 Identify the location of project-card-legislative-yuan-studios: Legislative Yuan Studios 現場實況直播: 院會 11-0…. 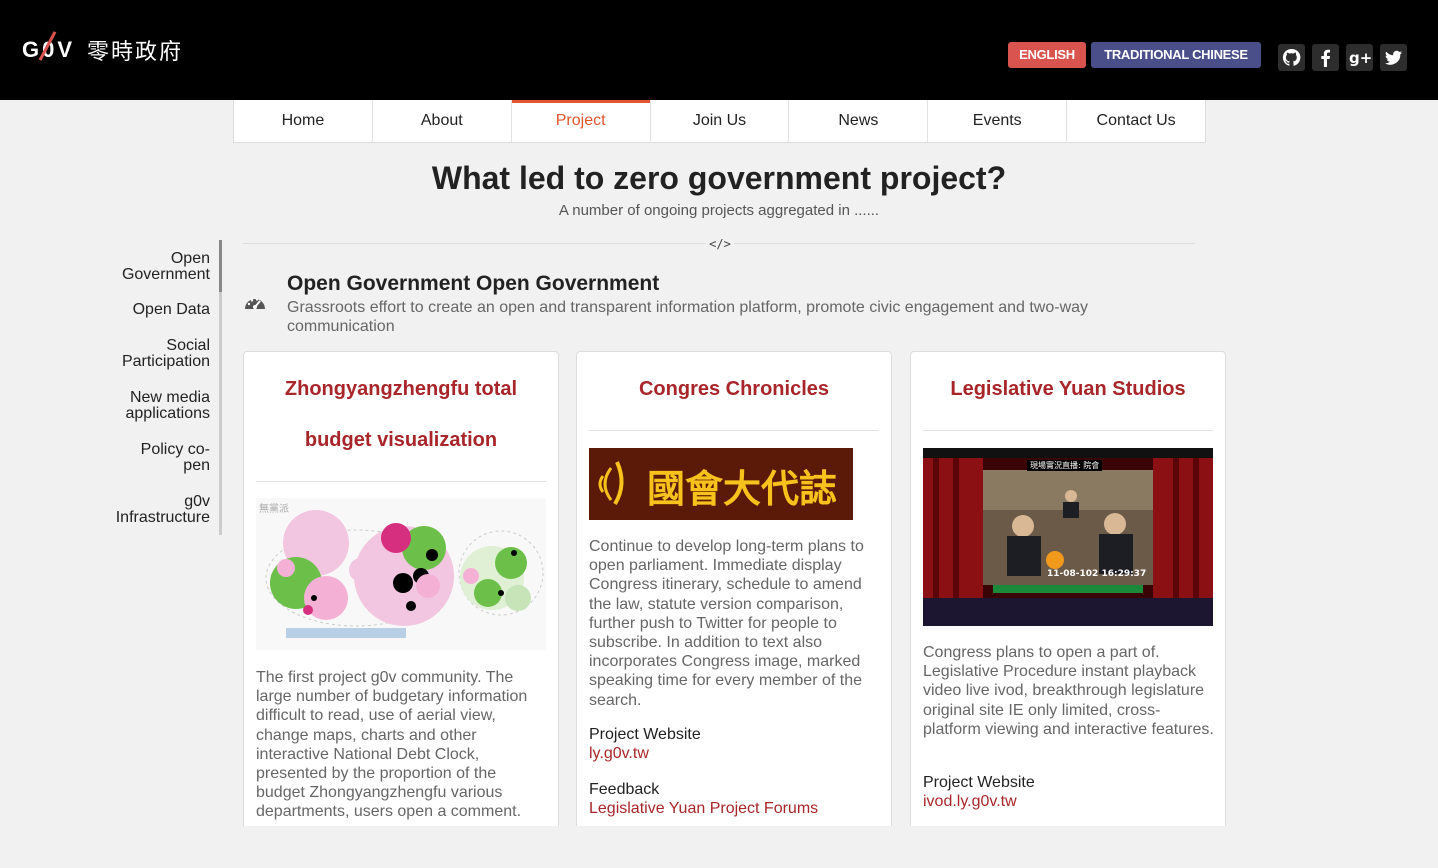
(1068, 596).